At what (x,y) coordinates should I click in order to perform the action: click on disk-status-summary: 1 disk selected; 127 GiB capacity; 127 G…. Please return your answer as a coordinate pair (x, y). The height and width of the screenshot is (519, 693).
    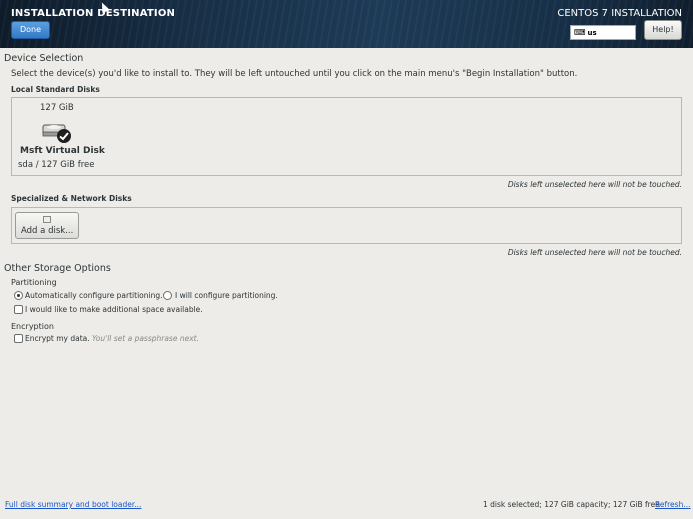
    Looking at the image, I should click on (571, 504).